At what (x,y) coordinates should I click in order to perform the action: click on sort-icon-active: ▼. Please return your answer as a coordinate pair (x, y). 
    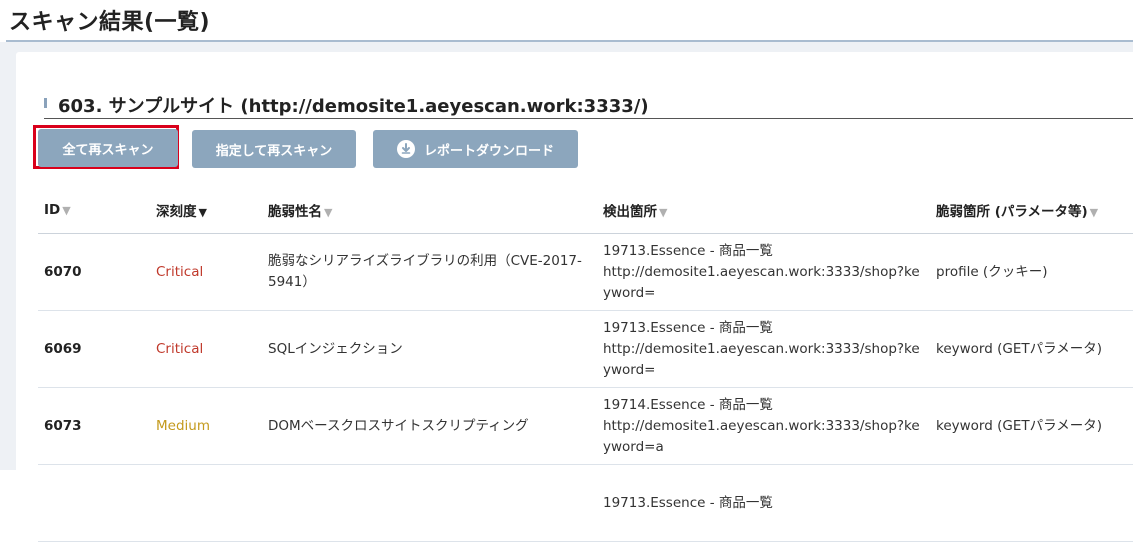
    Looking at the image, I should click on (202, 212).